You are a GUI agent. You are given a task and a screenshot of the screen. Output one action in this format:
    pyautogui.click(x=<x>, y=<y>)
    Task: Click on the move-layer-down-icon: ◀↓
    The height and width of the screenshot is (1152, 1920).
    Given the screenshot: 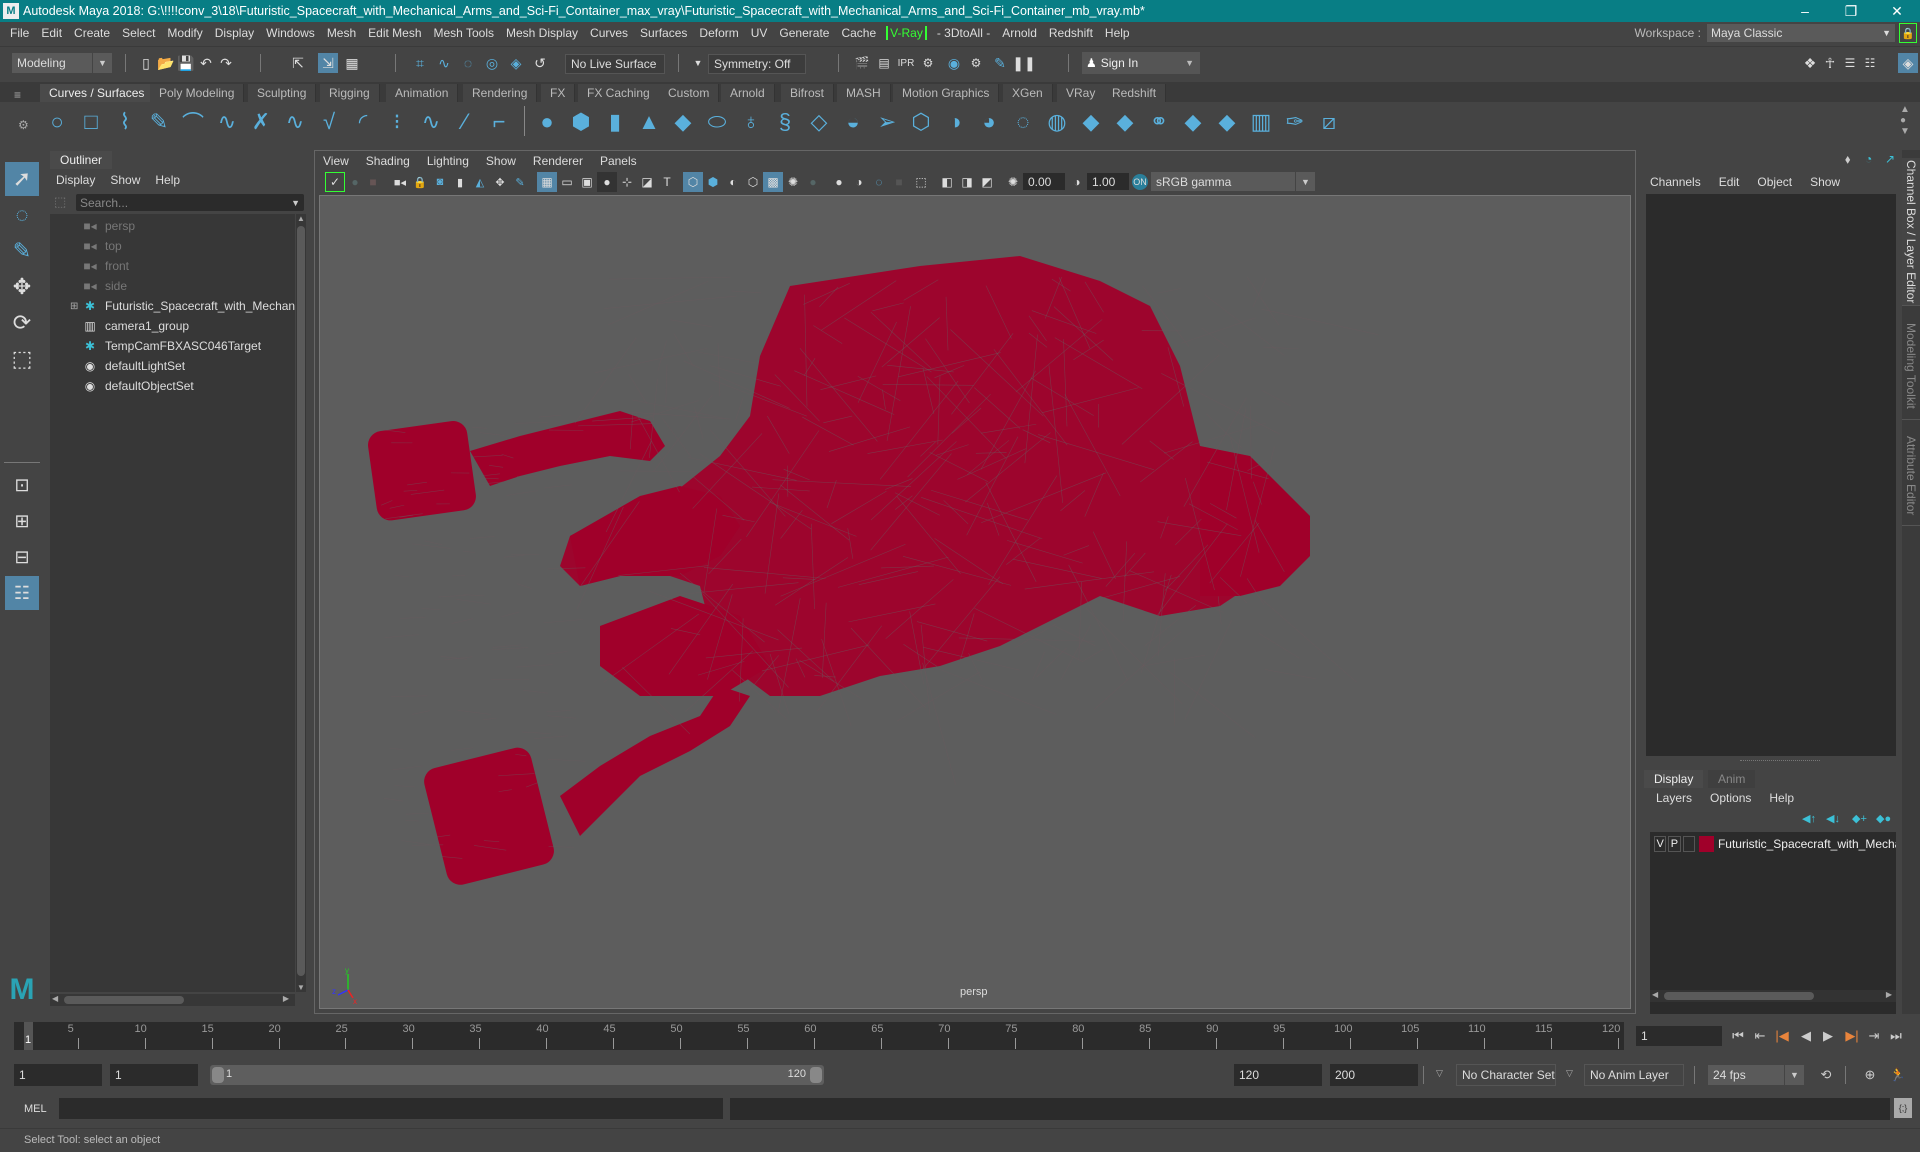 What is the action you would take?
    pyautogui.click(x=1833, y=818)
    